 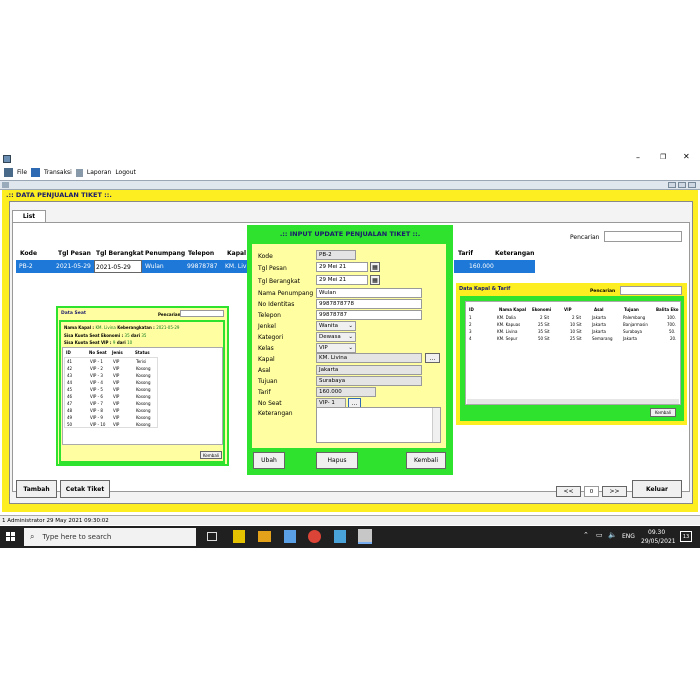 What do you see at coordinates (436, 425) in the screenshot?
I see `keterangan-scrollbar` at bounding box center [436, 425].